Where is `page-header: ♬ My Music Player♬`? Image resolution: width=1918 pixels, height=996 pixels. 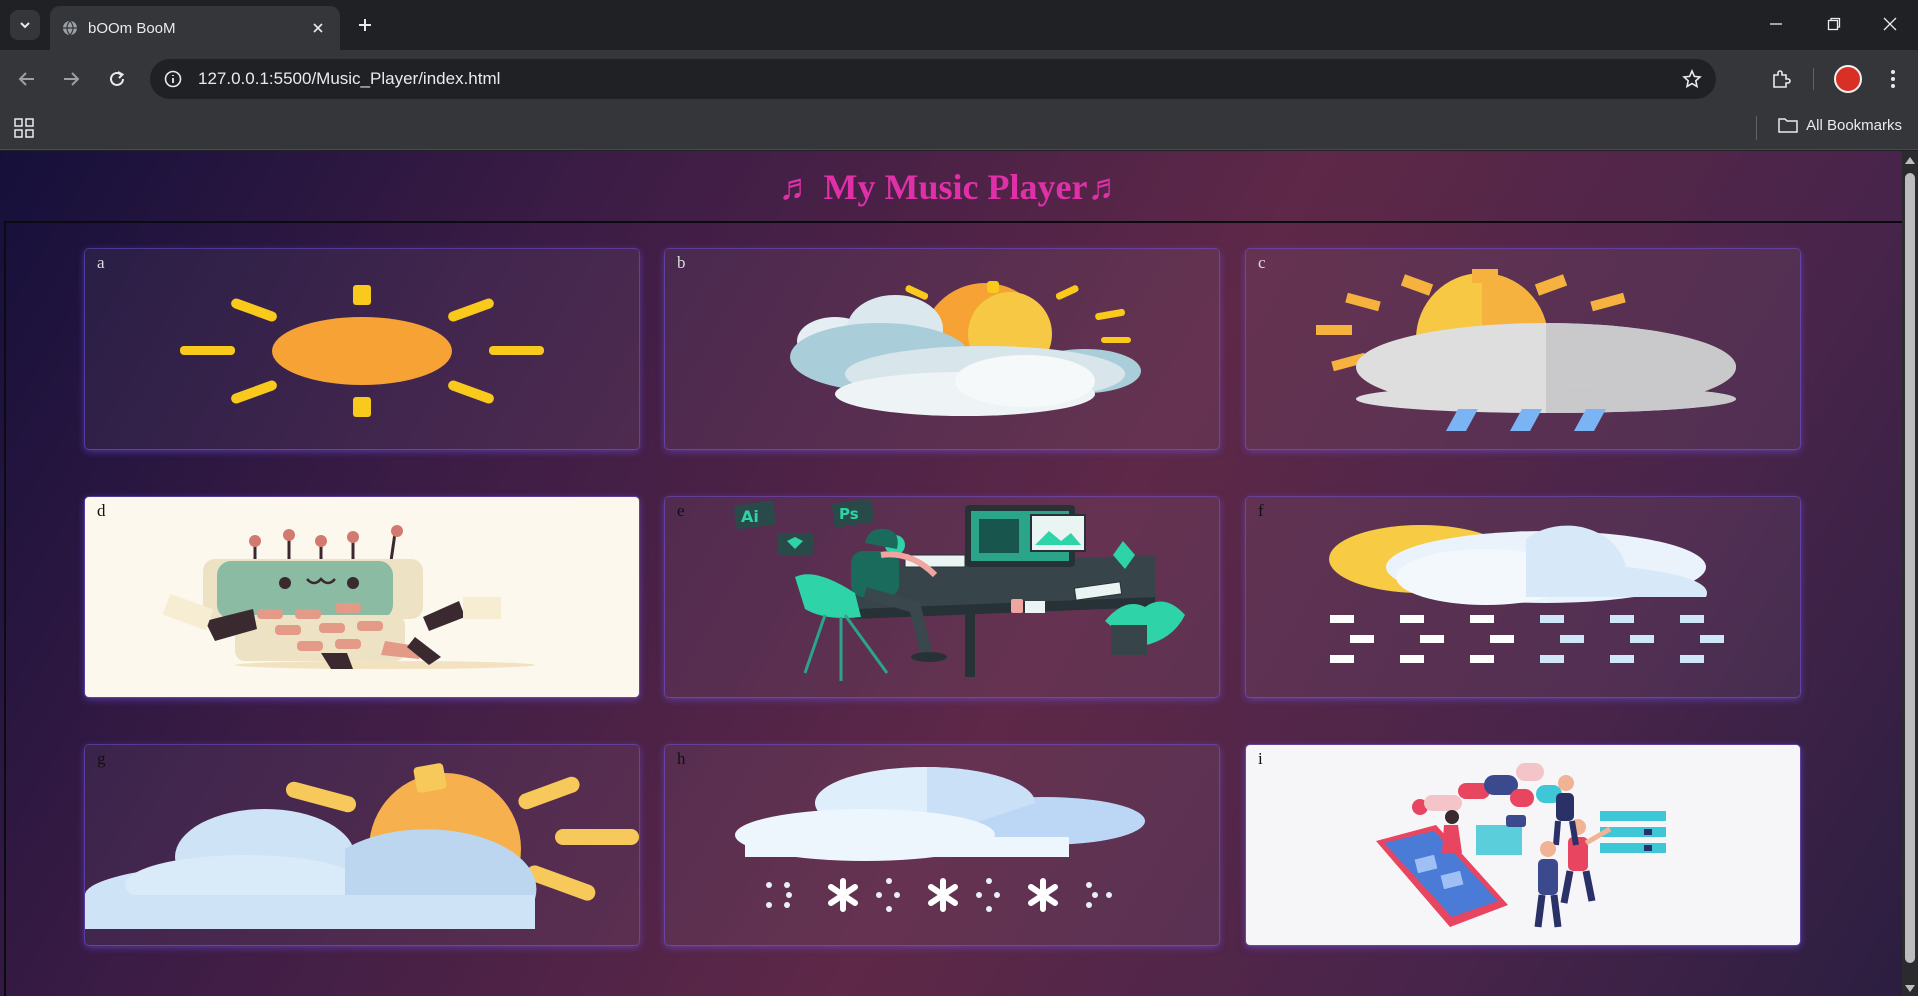 page-header: ♬ My Music Player♬ is located at coordinates (951, 187).